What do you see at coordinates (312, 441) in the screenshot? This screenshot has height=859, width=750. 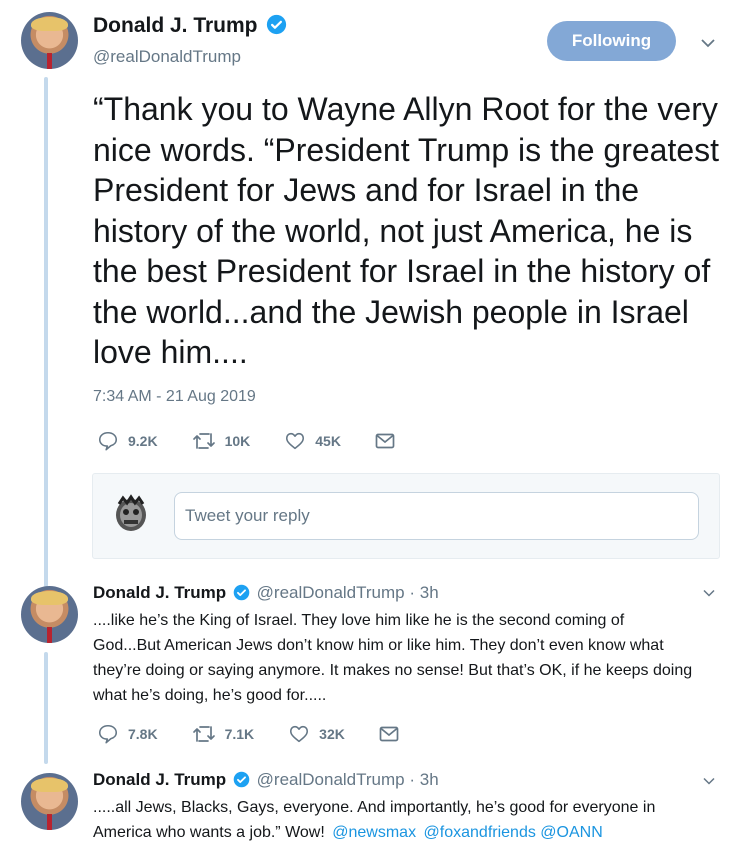 I see `like-action: 45K` at bounding box center [312, 441].